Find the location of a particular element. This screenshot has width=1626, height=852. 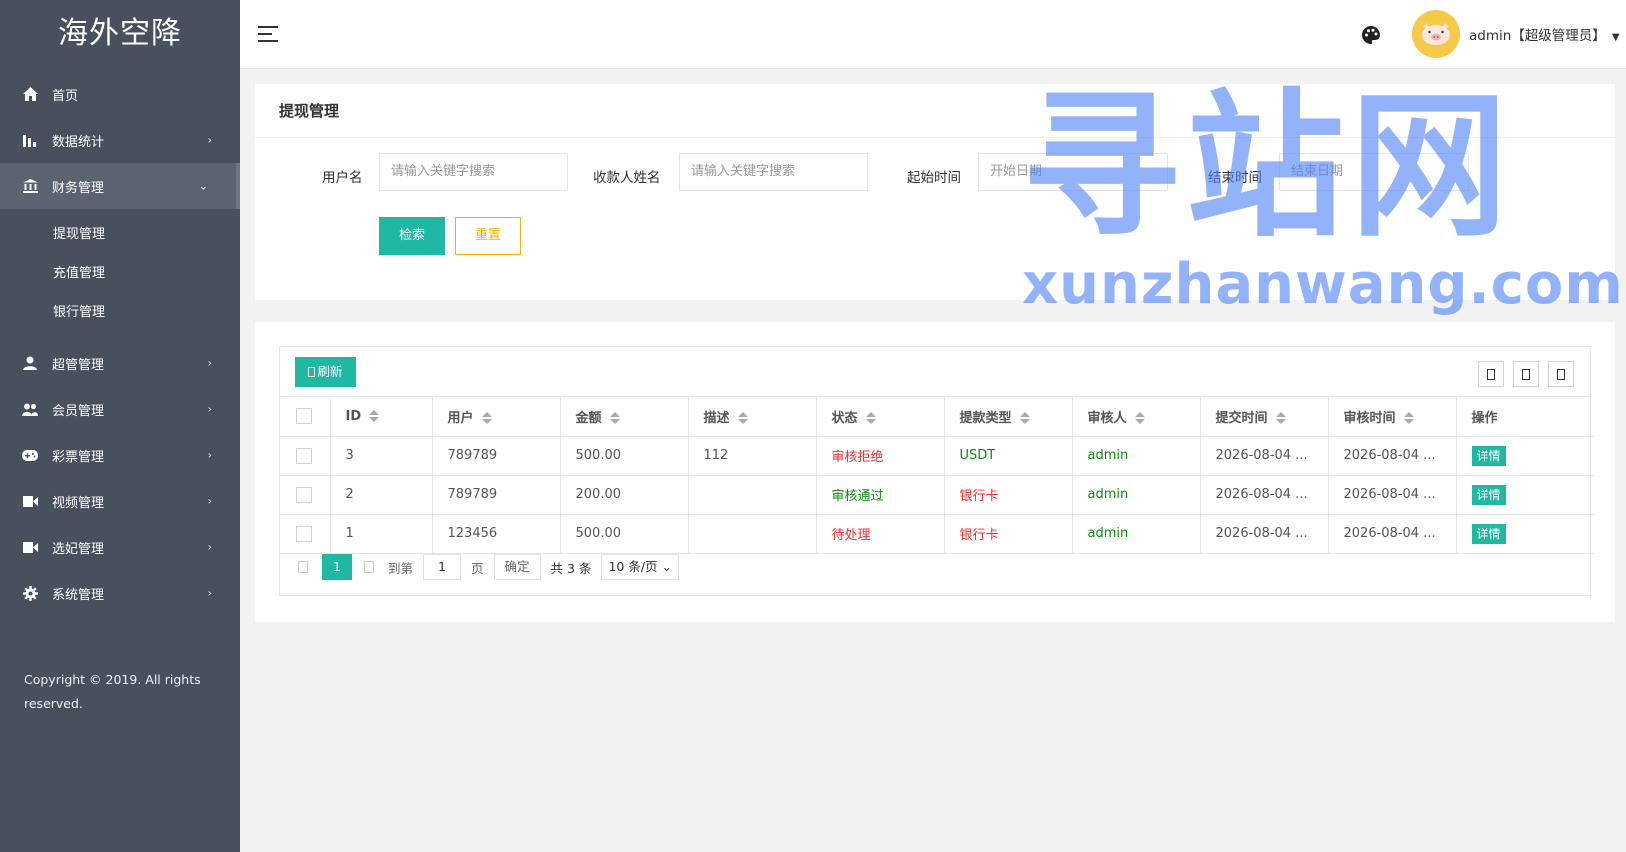

print-icon is located at coordinates (1561, 374).